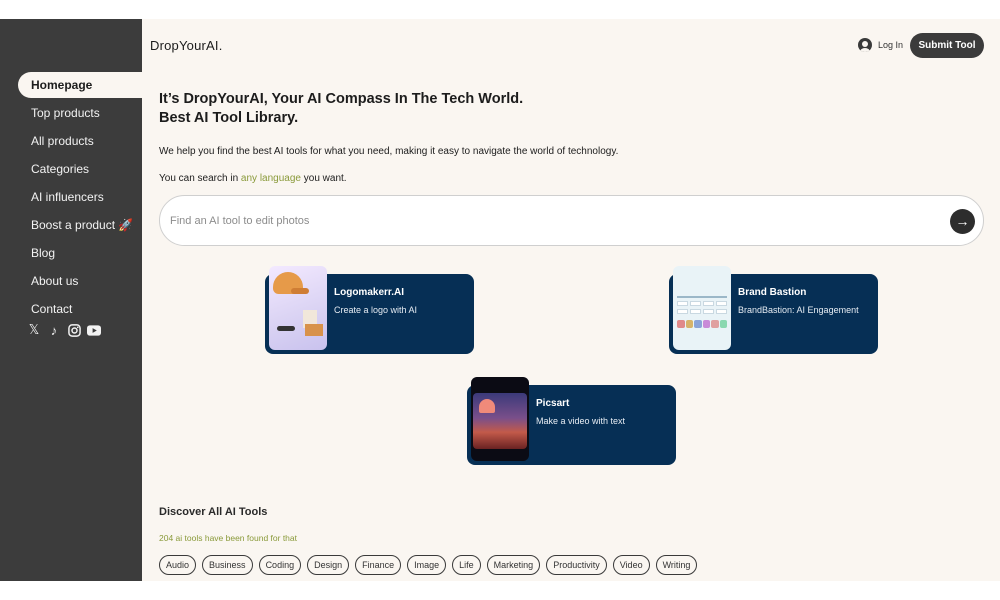 This screenshot has height=600, width=1000. What do you see at coordinates (34, 329) in the screenshot?
I see `x-icon: 𝕏` at bounding box center [34, 329].